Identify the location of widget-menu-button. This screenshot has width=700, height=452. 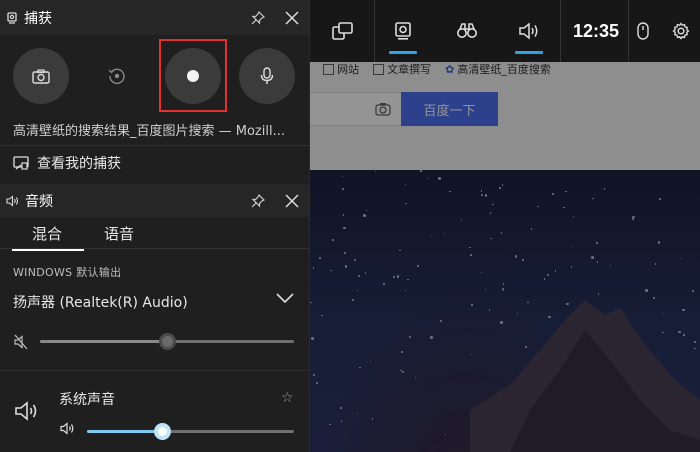
(343, 31).